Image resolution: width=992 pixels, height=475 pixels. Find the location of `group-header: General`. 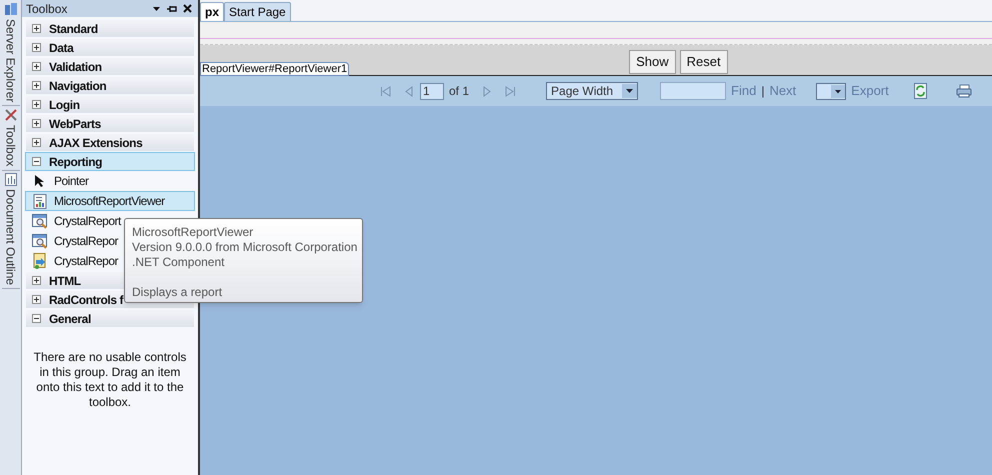

group-header: General is located at coordinates (110, 318).